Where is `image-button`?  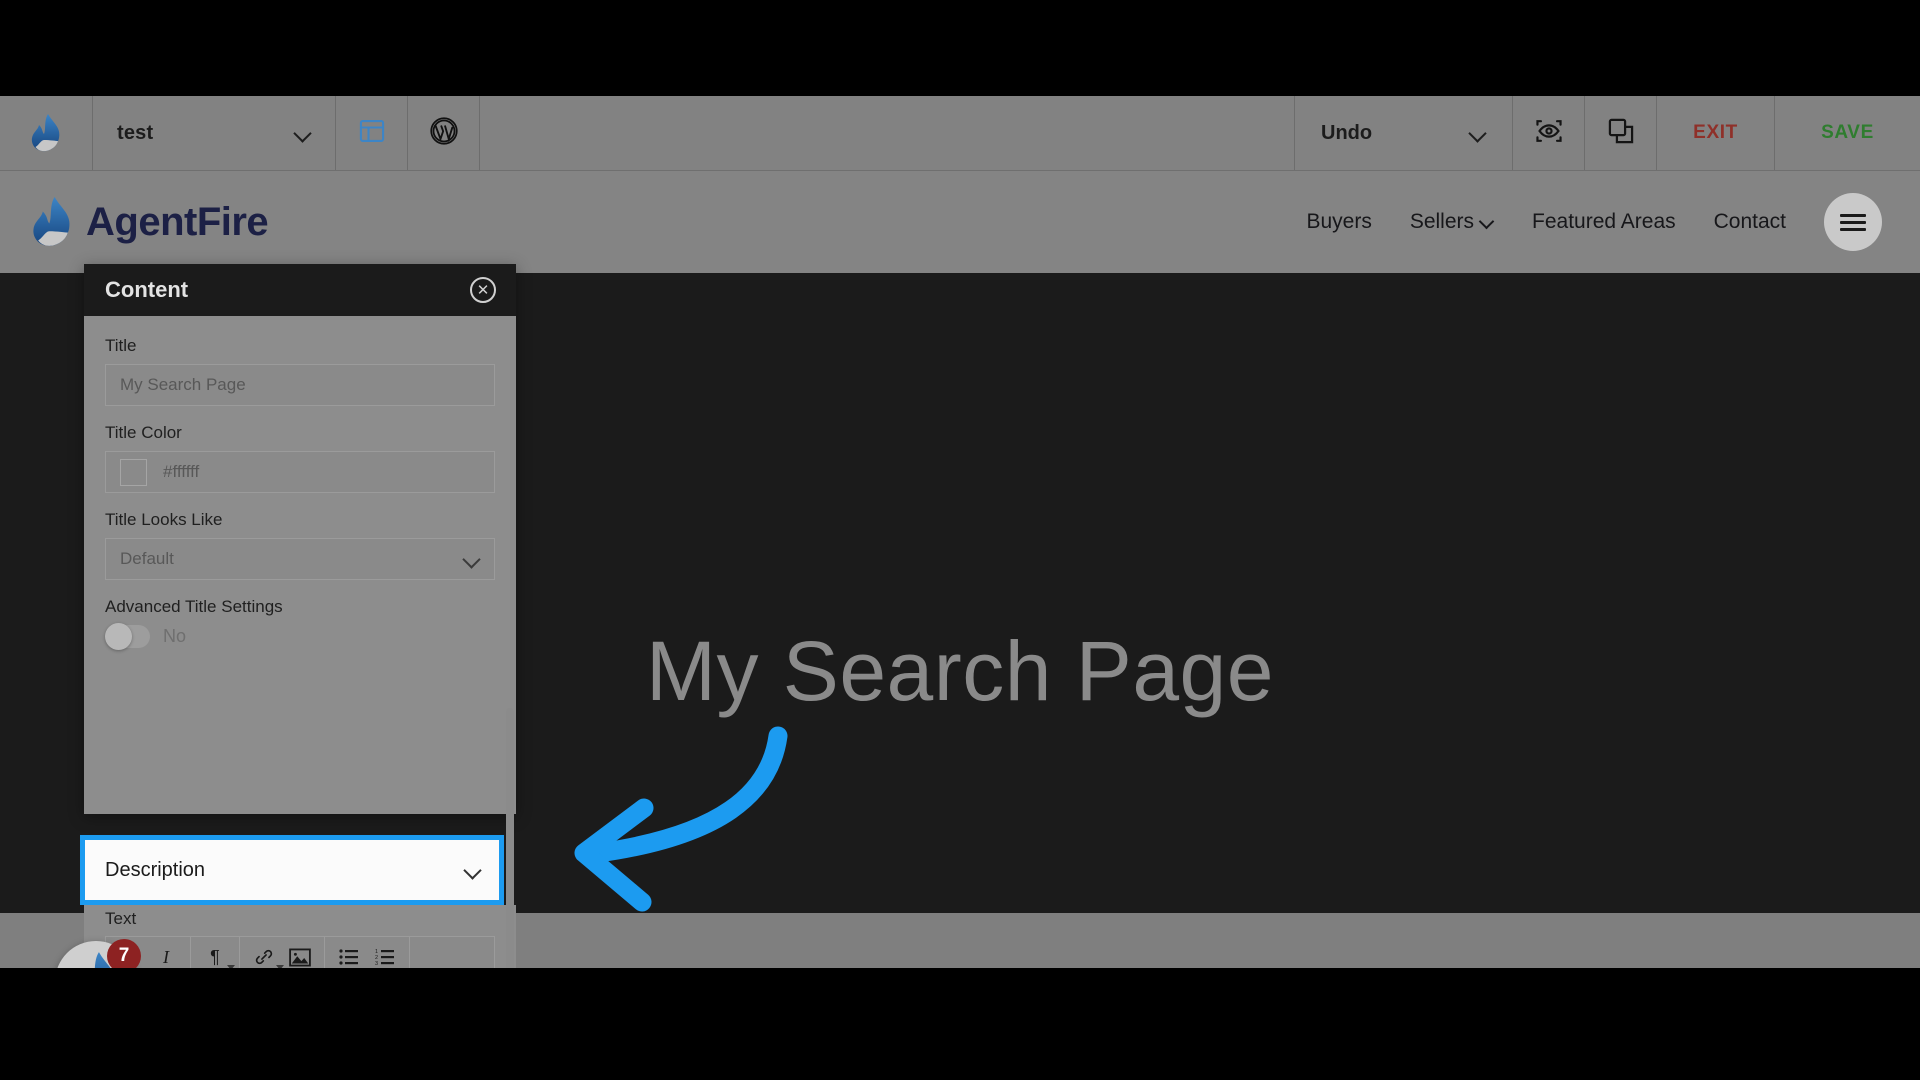
image-button is located at coordinates (300, 952).